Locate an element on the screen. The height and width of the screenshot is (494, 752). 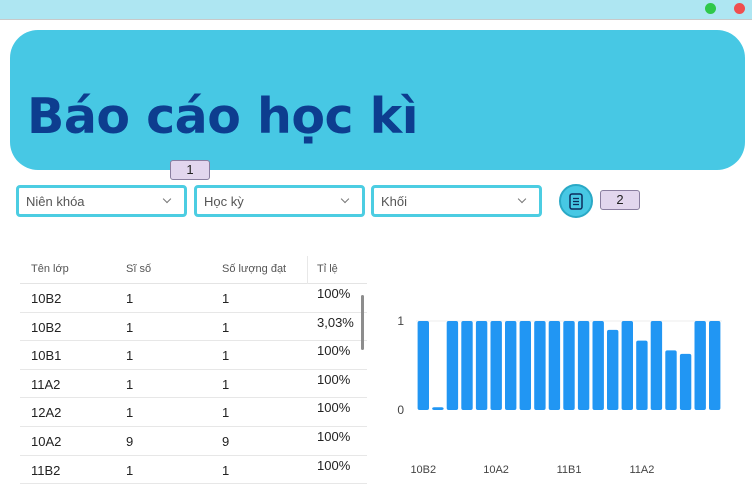
column-header-size: Sĩ số is located at coordinates (138, 269).